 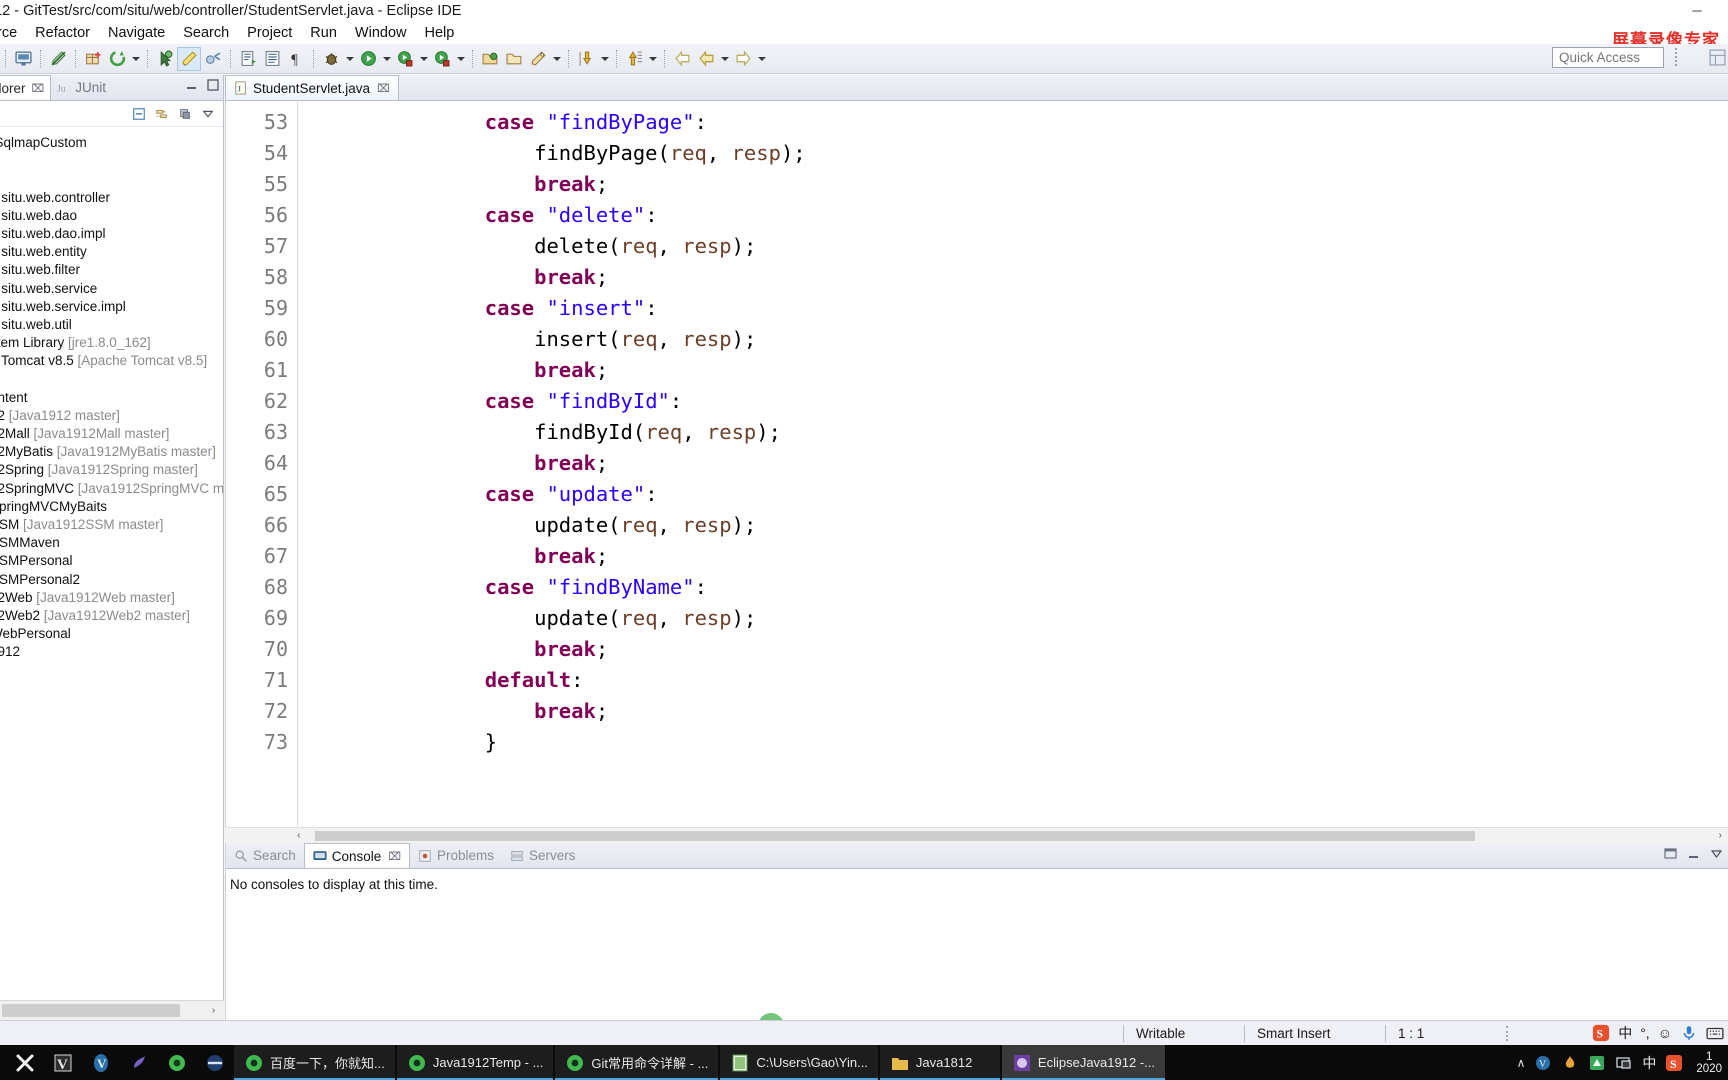 I want to click on run-icon, so click(x=368, y=59).